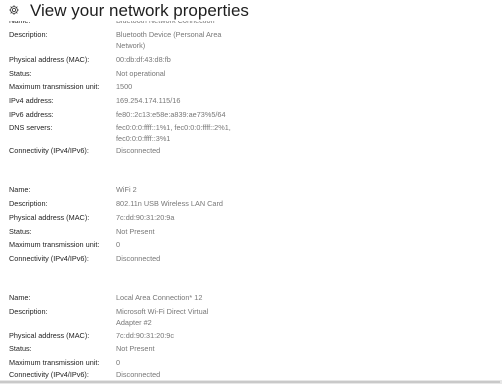  I want to click on page-title: View your network properties, so click(139, 10).